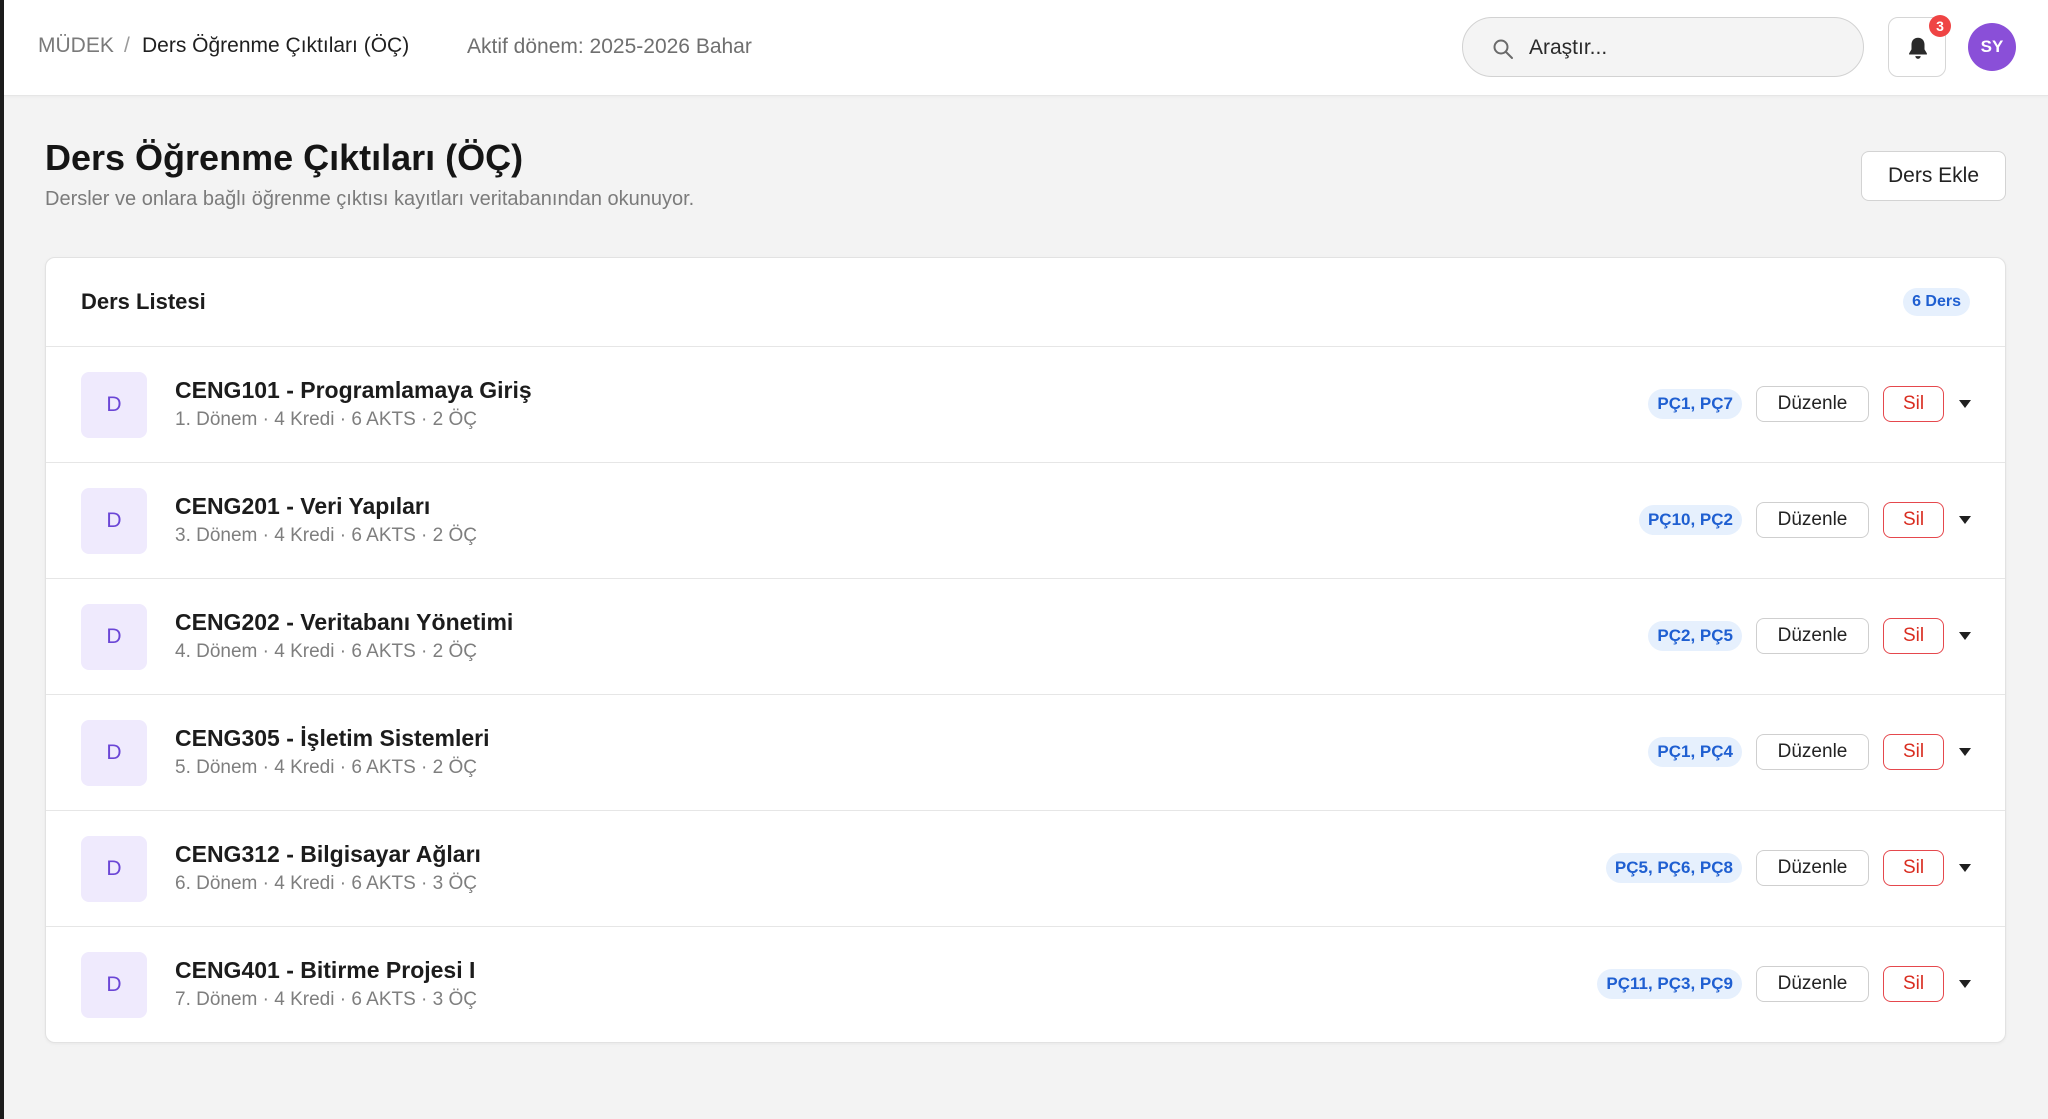 This screenshot has height=1119, width=2048. I want to click on row-actions: PÇ5, PÇ6, PÇ8 Düzenle Sil, so click(1788, 868).